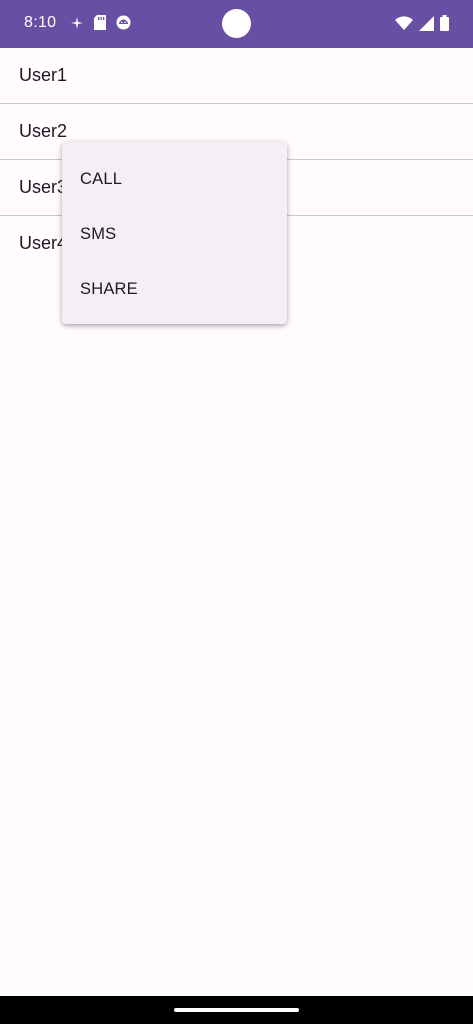  I want to click on status-time: 8:10, so click(40, 22).